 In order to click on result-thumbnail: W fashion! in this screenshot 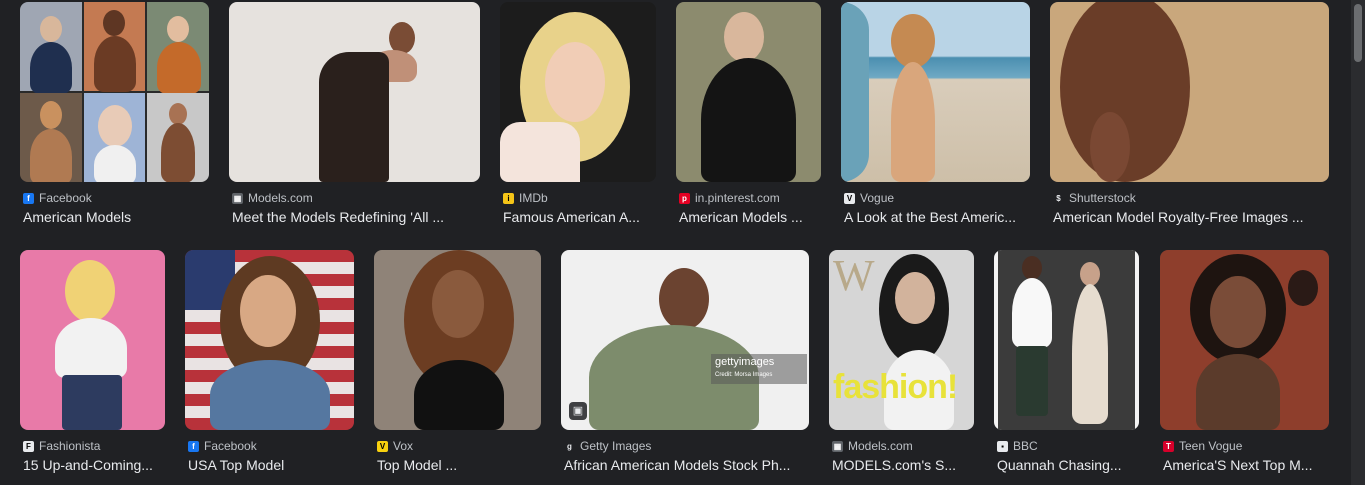, I will do `click(901, 340)`.